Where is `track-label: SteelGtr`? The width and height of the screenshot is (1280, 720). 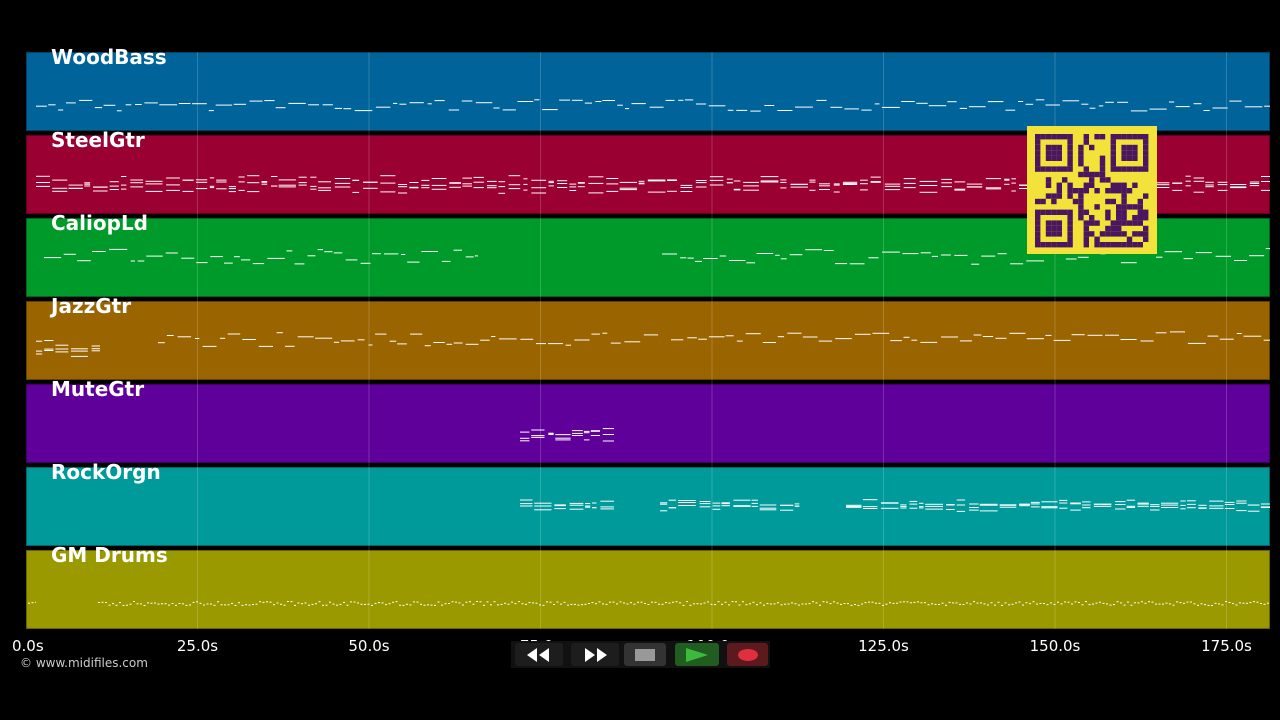
track-label: SteelGtr is located at coordinates (98, 140).